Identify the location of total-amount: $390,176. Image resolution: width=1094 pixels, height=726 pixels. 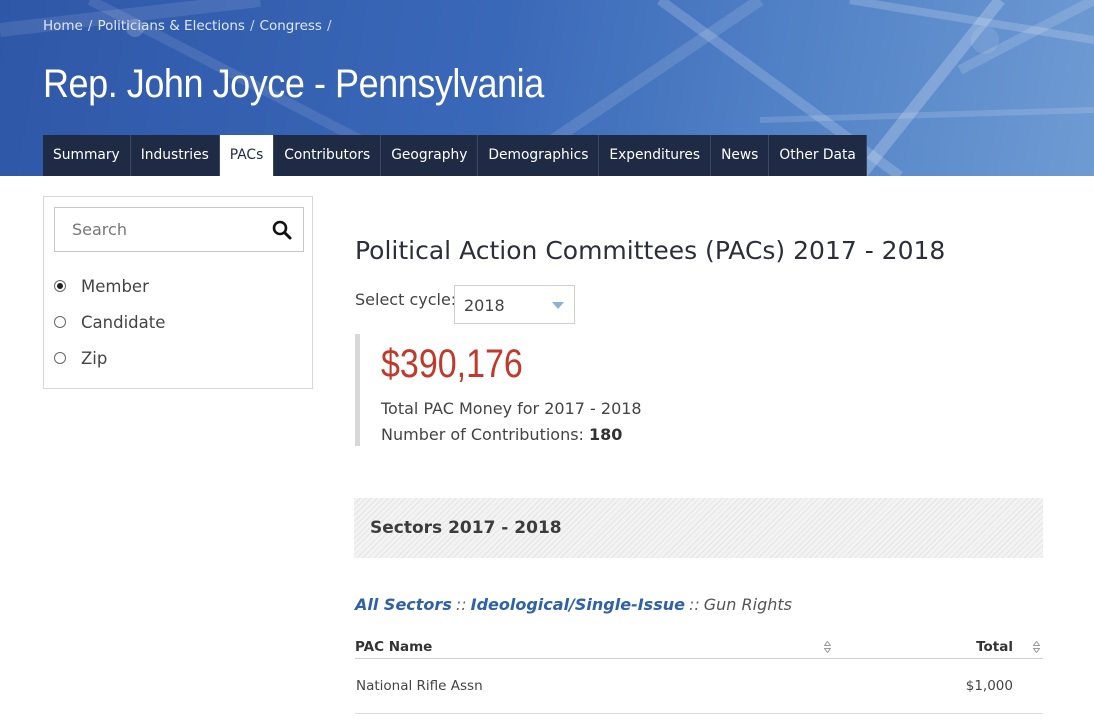
(452, 364).